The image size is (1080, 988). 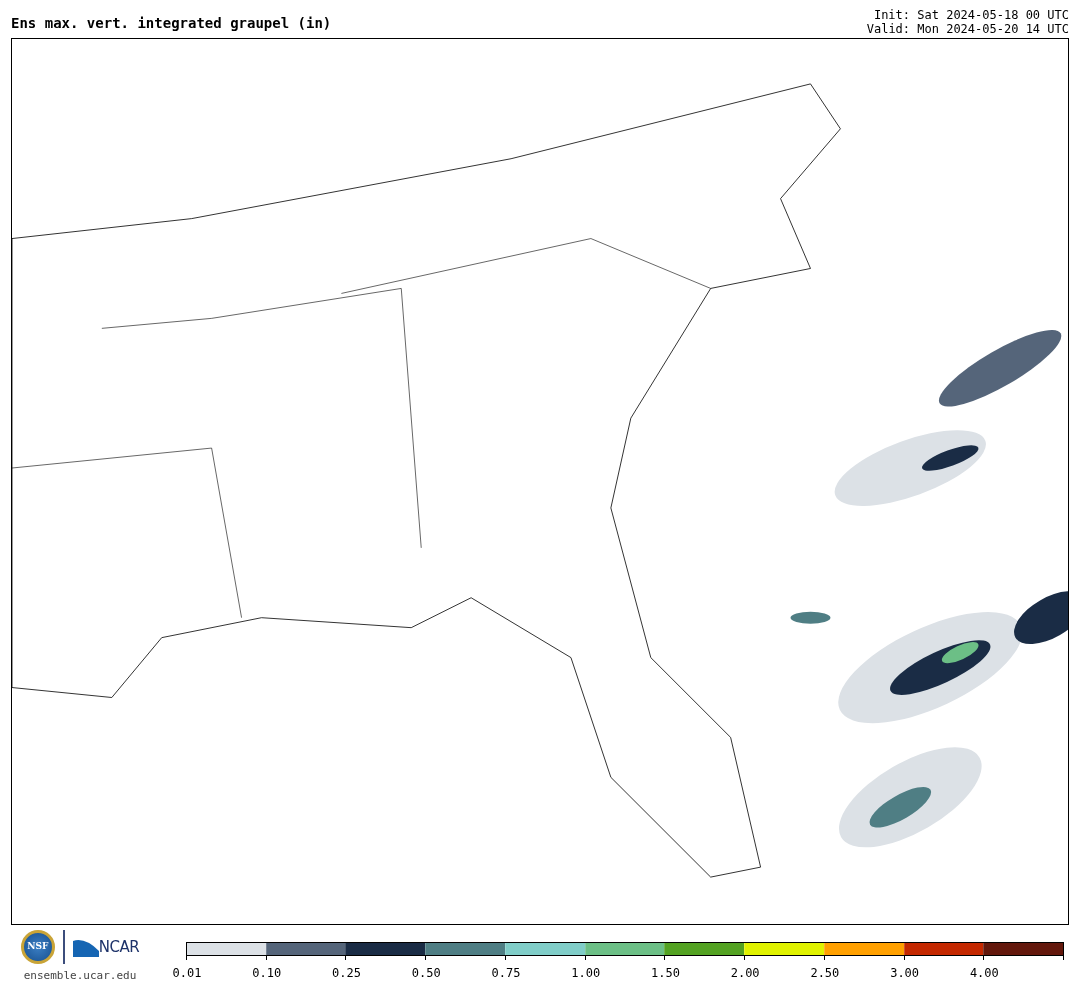 What do you see at coordinates (37, 947) in the screenshot?
I see `nsf-logo: NSF` at bounding box center [37, 947].